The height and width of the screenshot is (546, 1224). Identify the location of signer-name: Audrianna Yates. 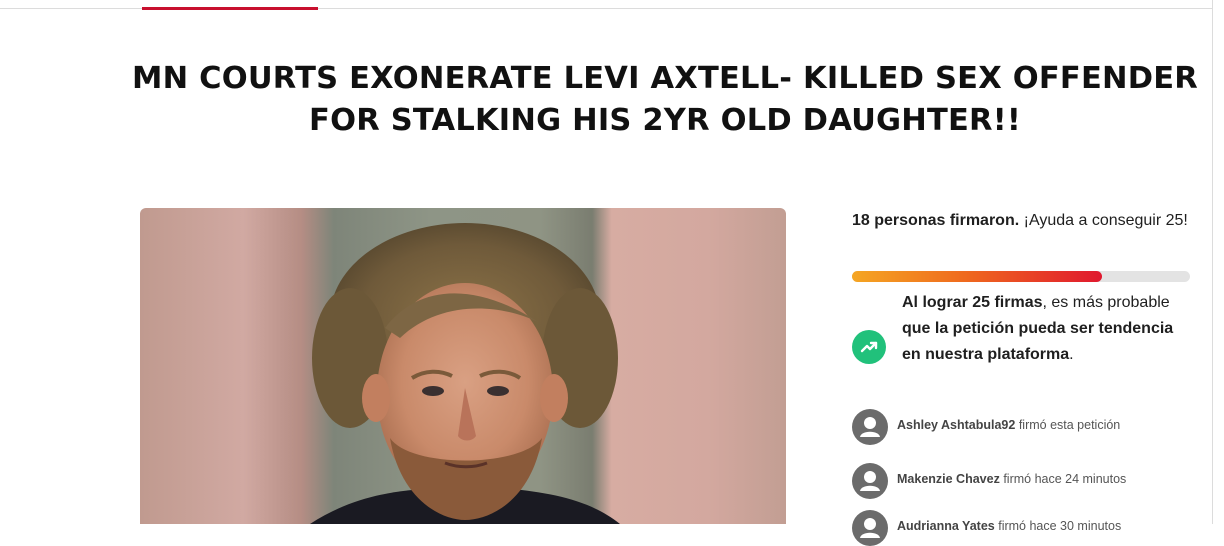
(946, 526).